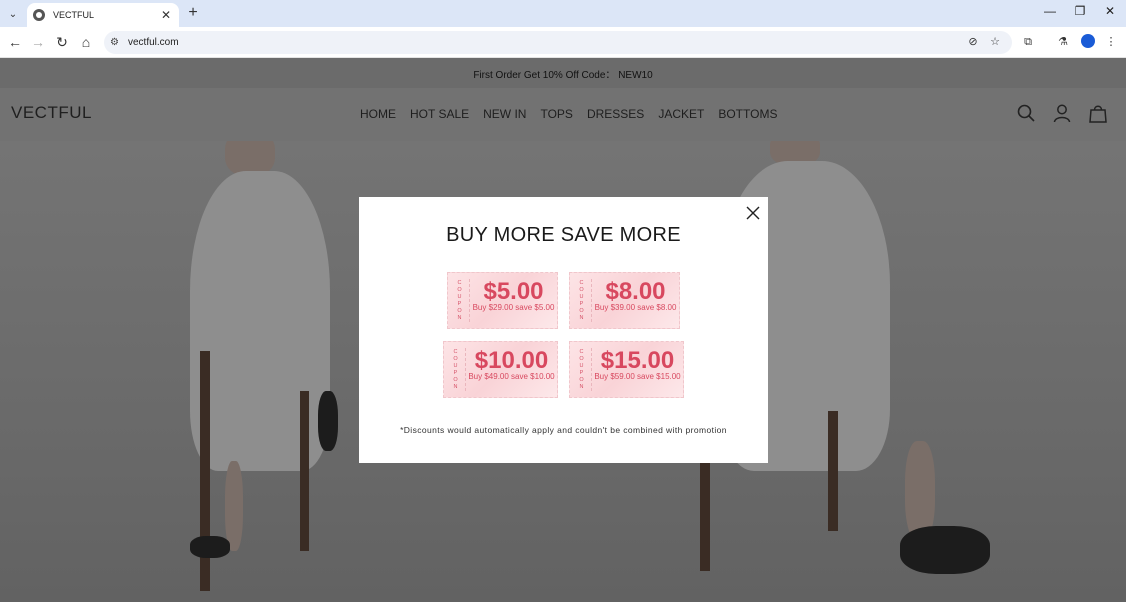 This screenshot has height=602, width=1126. I want to click on account-icon, so click(1062, 113).